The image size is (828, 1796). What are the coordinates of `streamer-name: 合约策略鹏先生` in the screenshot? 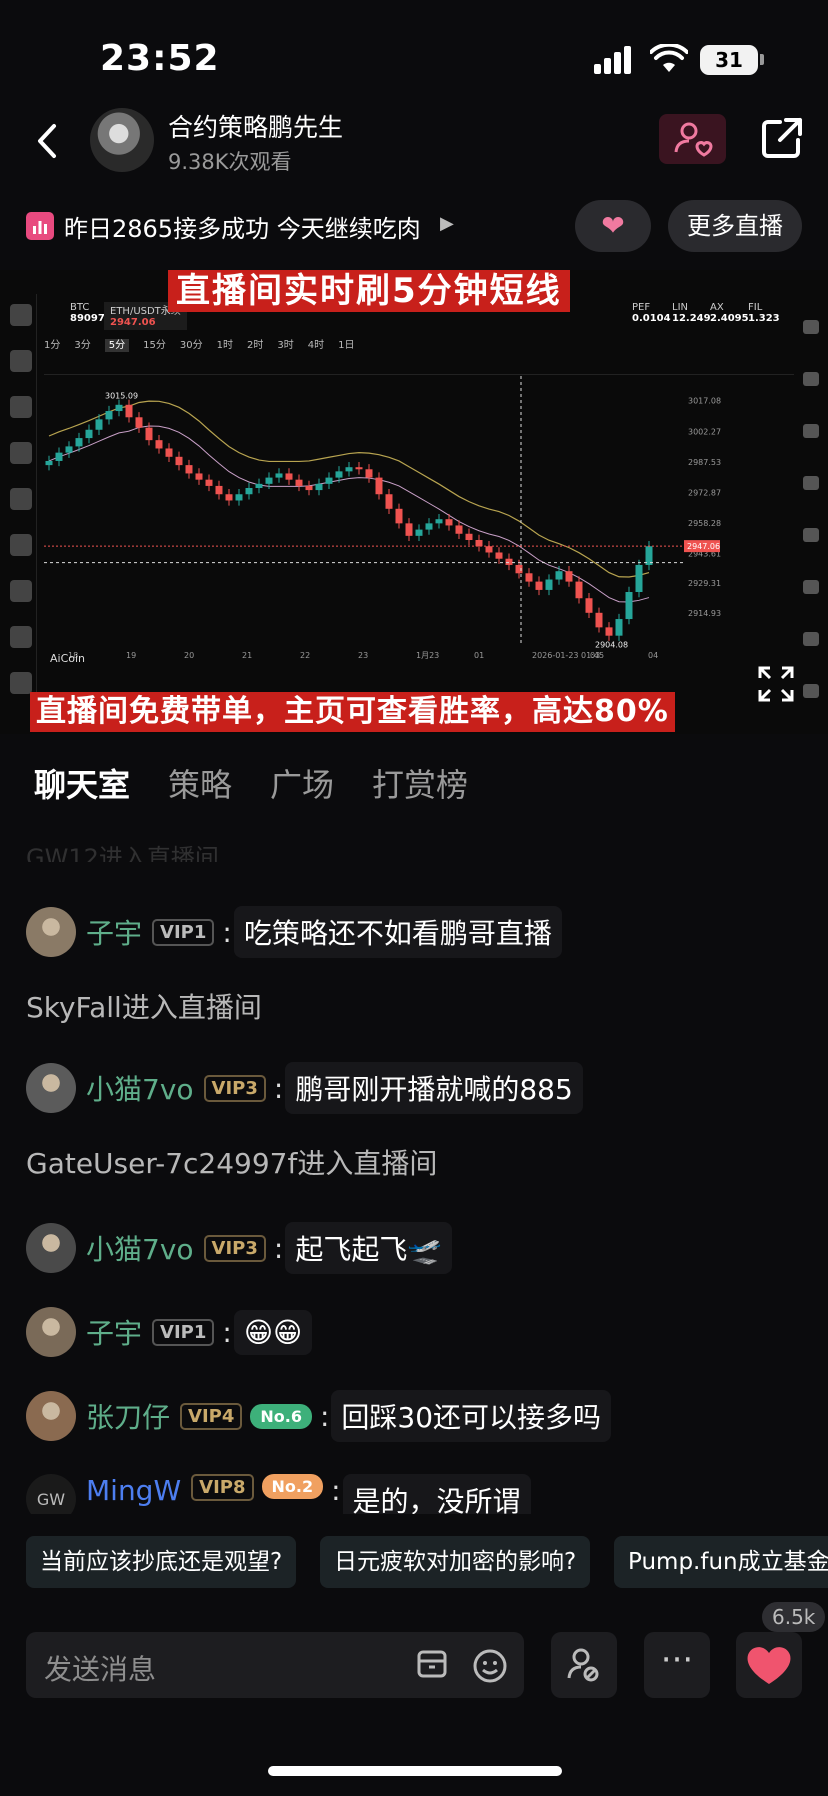 It's located at (255, 126).